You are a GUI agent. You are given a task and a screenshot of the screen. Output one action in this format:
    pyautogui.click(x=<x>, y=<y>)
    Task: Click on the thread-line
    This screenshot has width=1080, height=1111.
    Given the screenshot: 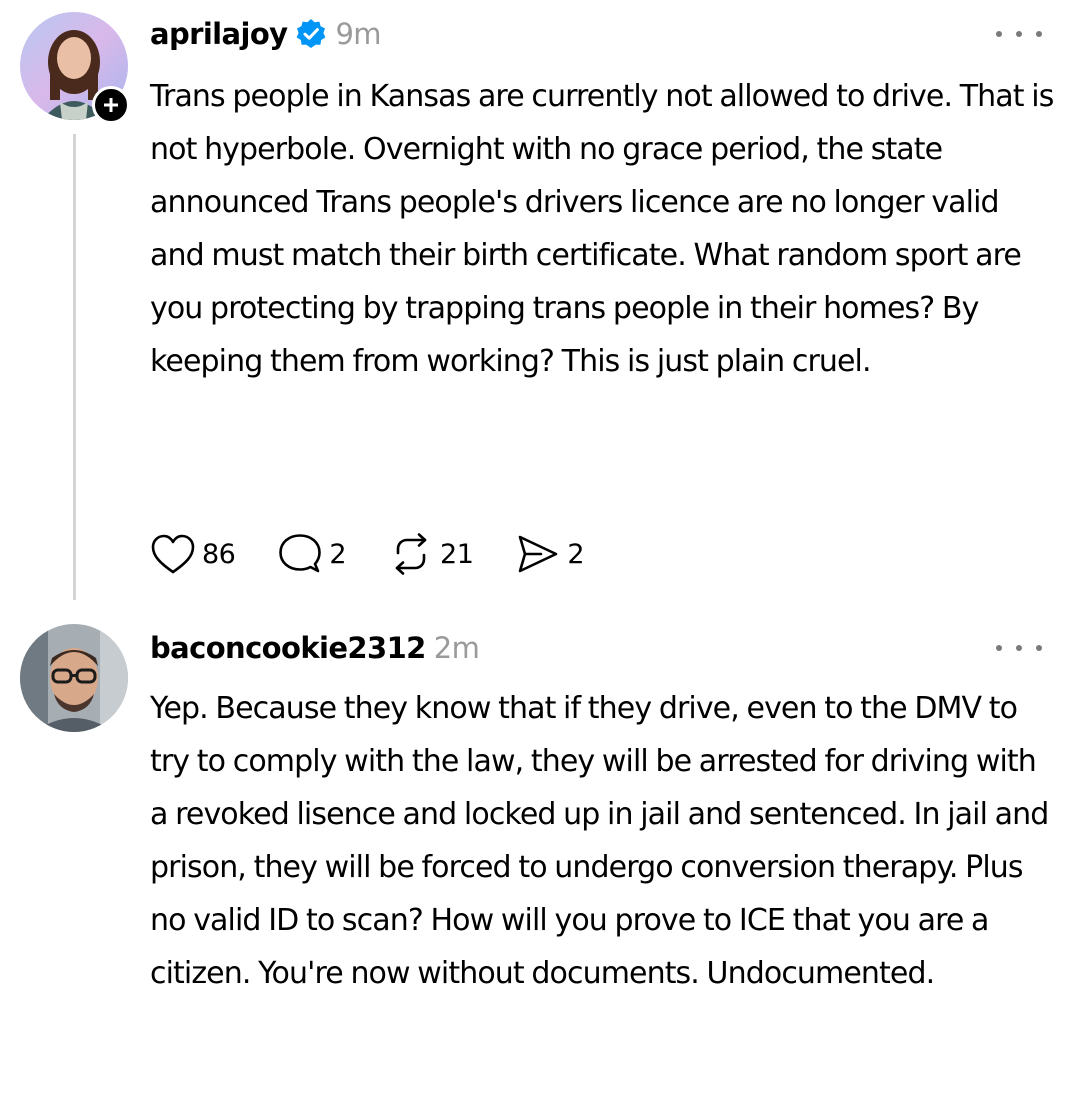 What is the action you would take?
    pyautogui.click(x=74, y=367)
    